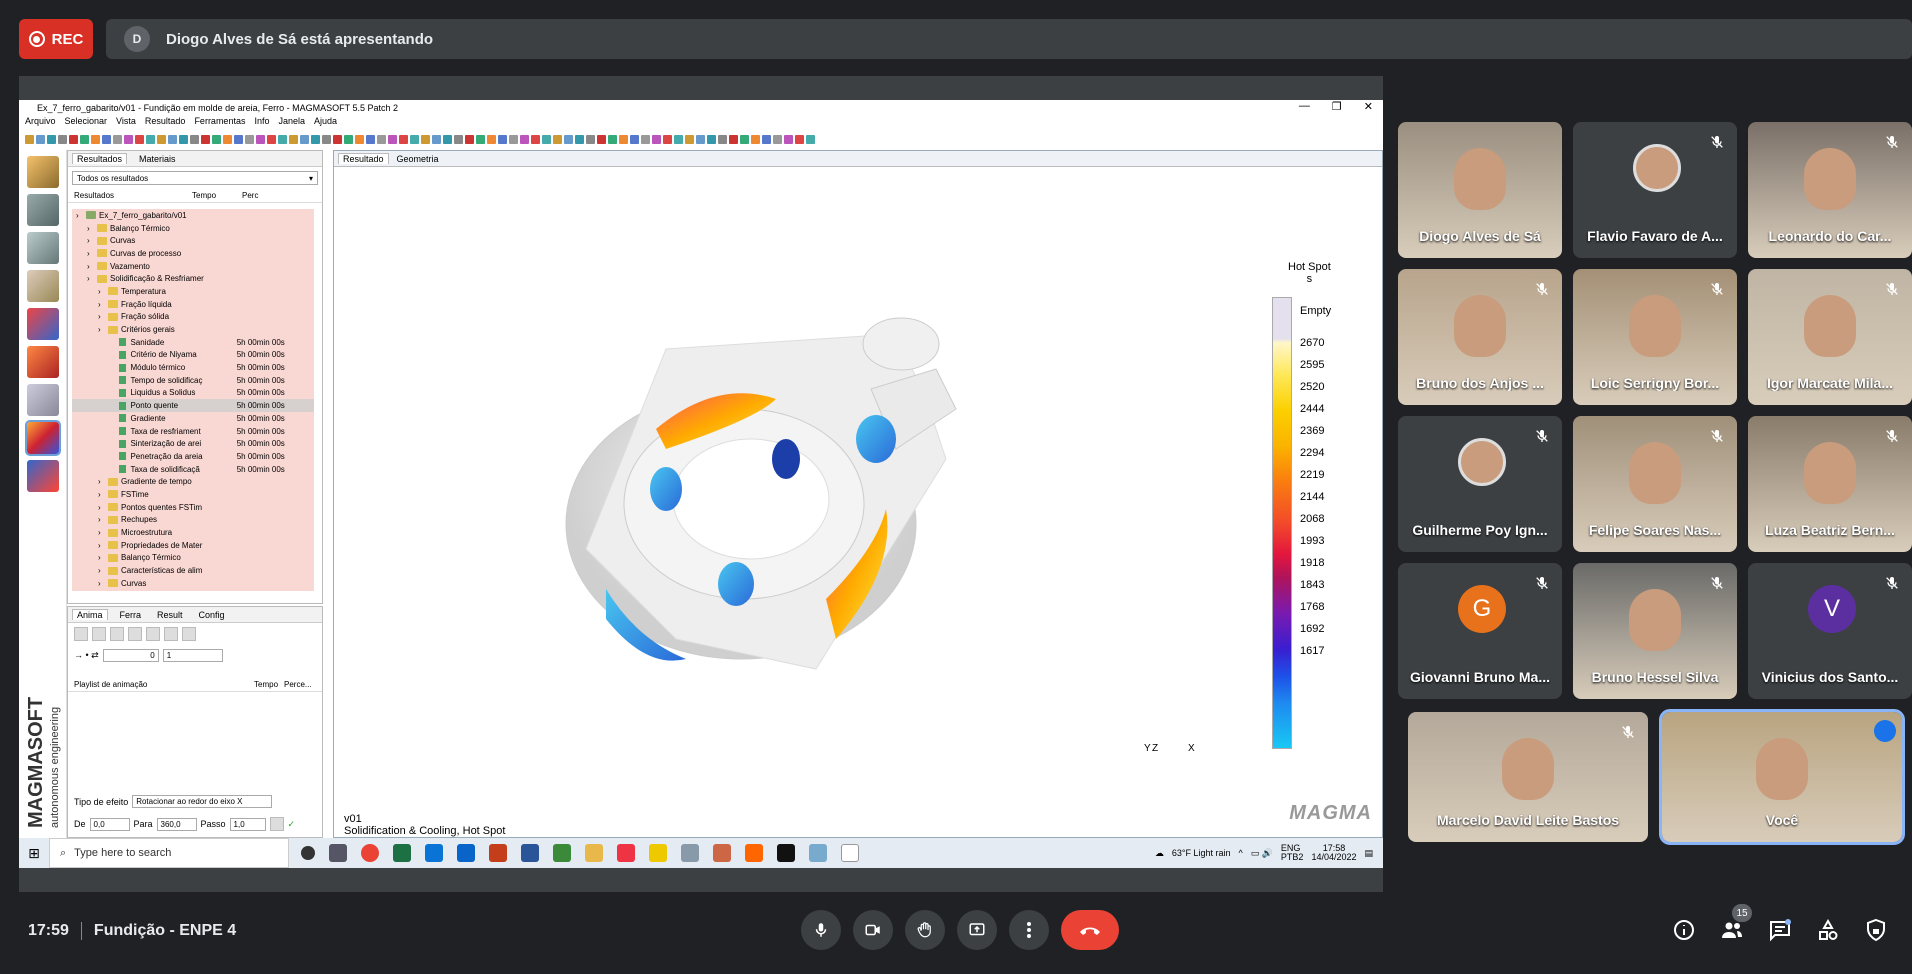 The image size is (1912, 974). I want to click on word-icon, so click(530, 853).